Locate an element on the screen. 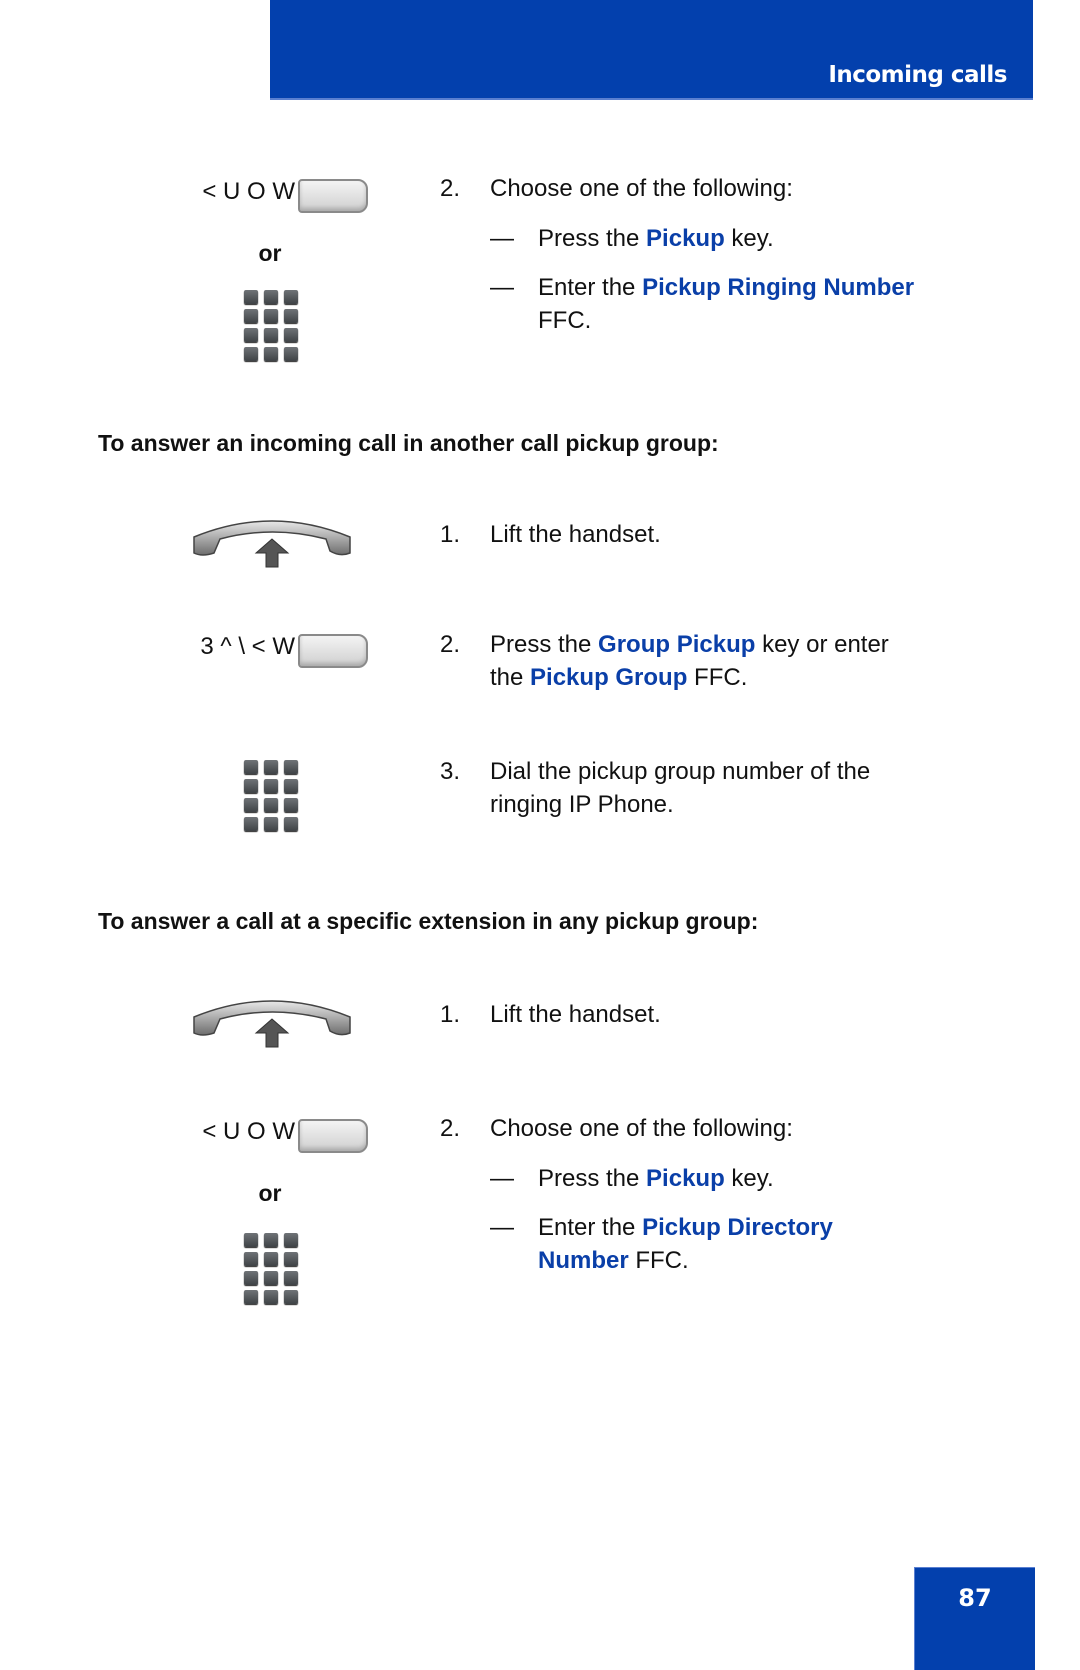  page-number-box: 87 is located at coordinates (974, 1618).